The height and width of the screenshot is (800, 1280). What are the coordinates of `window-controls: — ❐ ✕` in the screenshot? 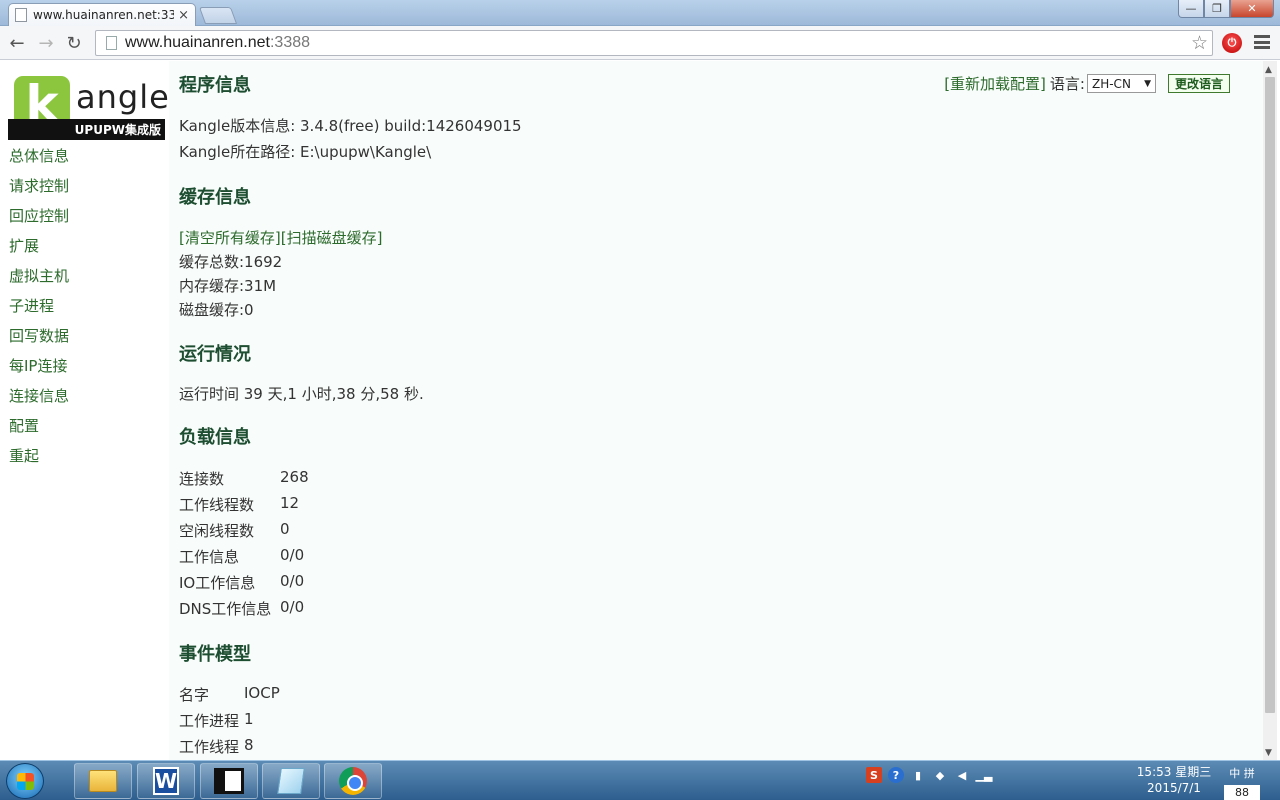 It's located at (1226, 9).